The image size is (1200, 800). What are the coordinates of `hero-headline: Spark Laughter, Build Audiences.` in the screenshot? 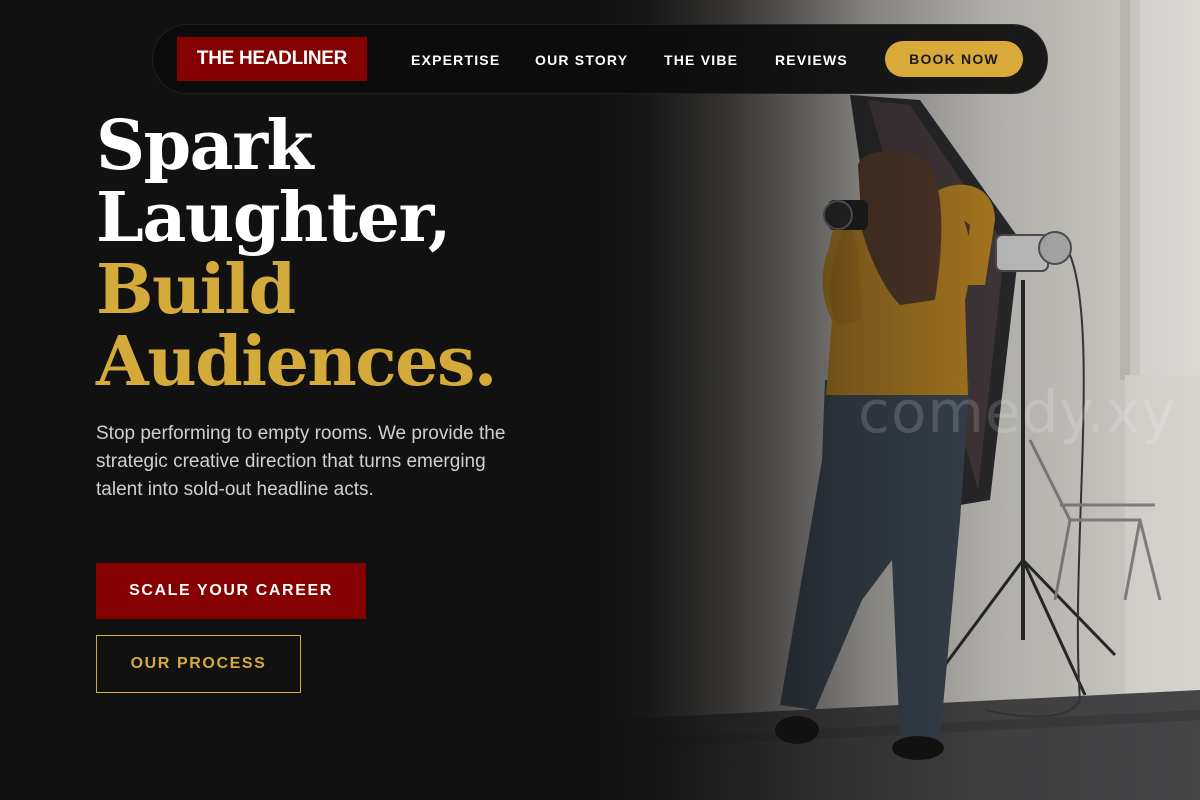 It's located at (296, 254).